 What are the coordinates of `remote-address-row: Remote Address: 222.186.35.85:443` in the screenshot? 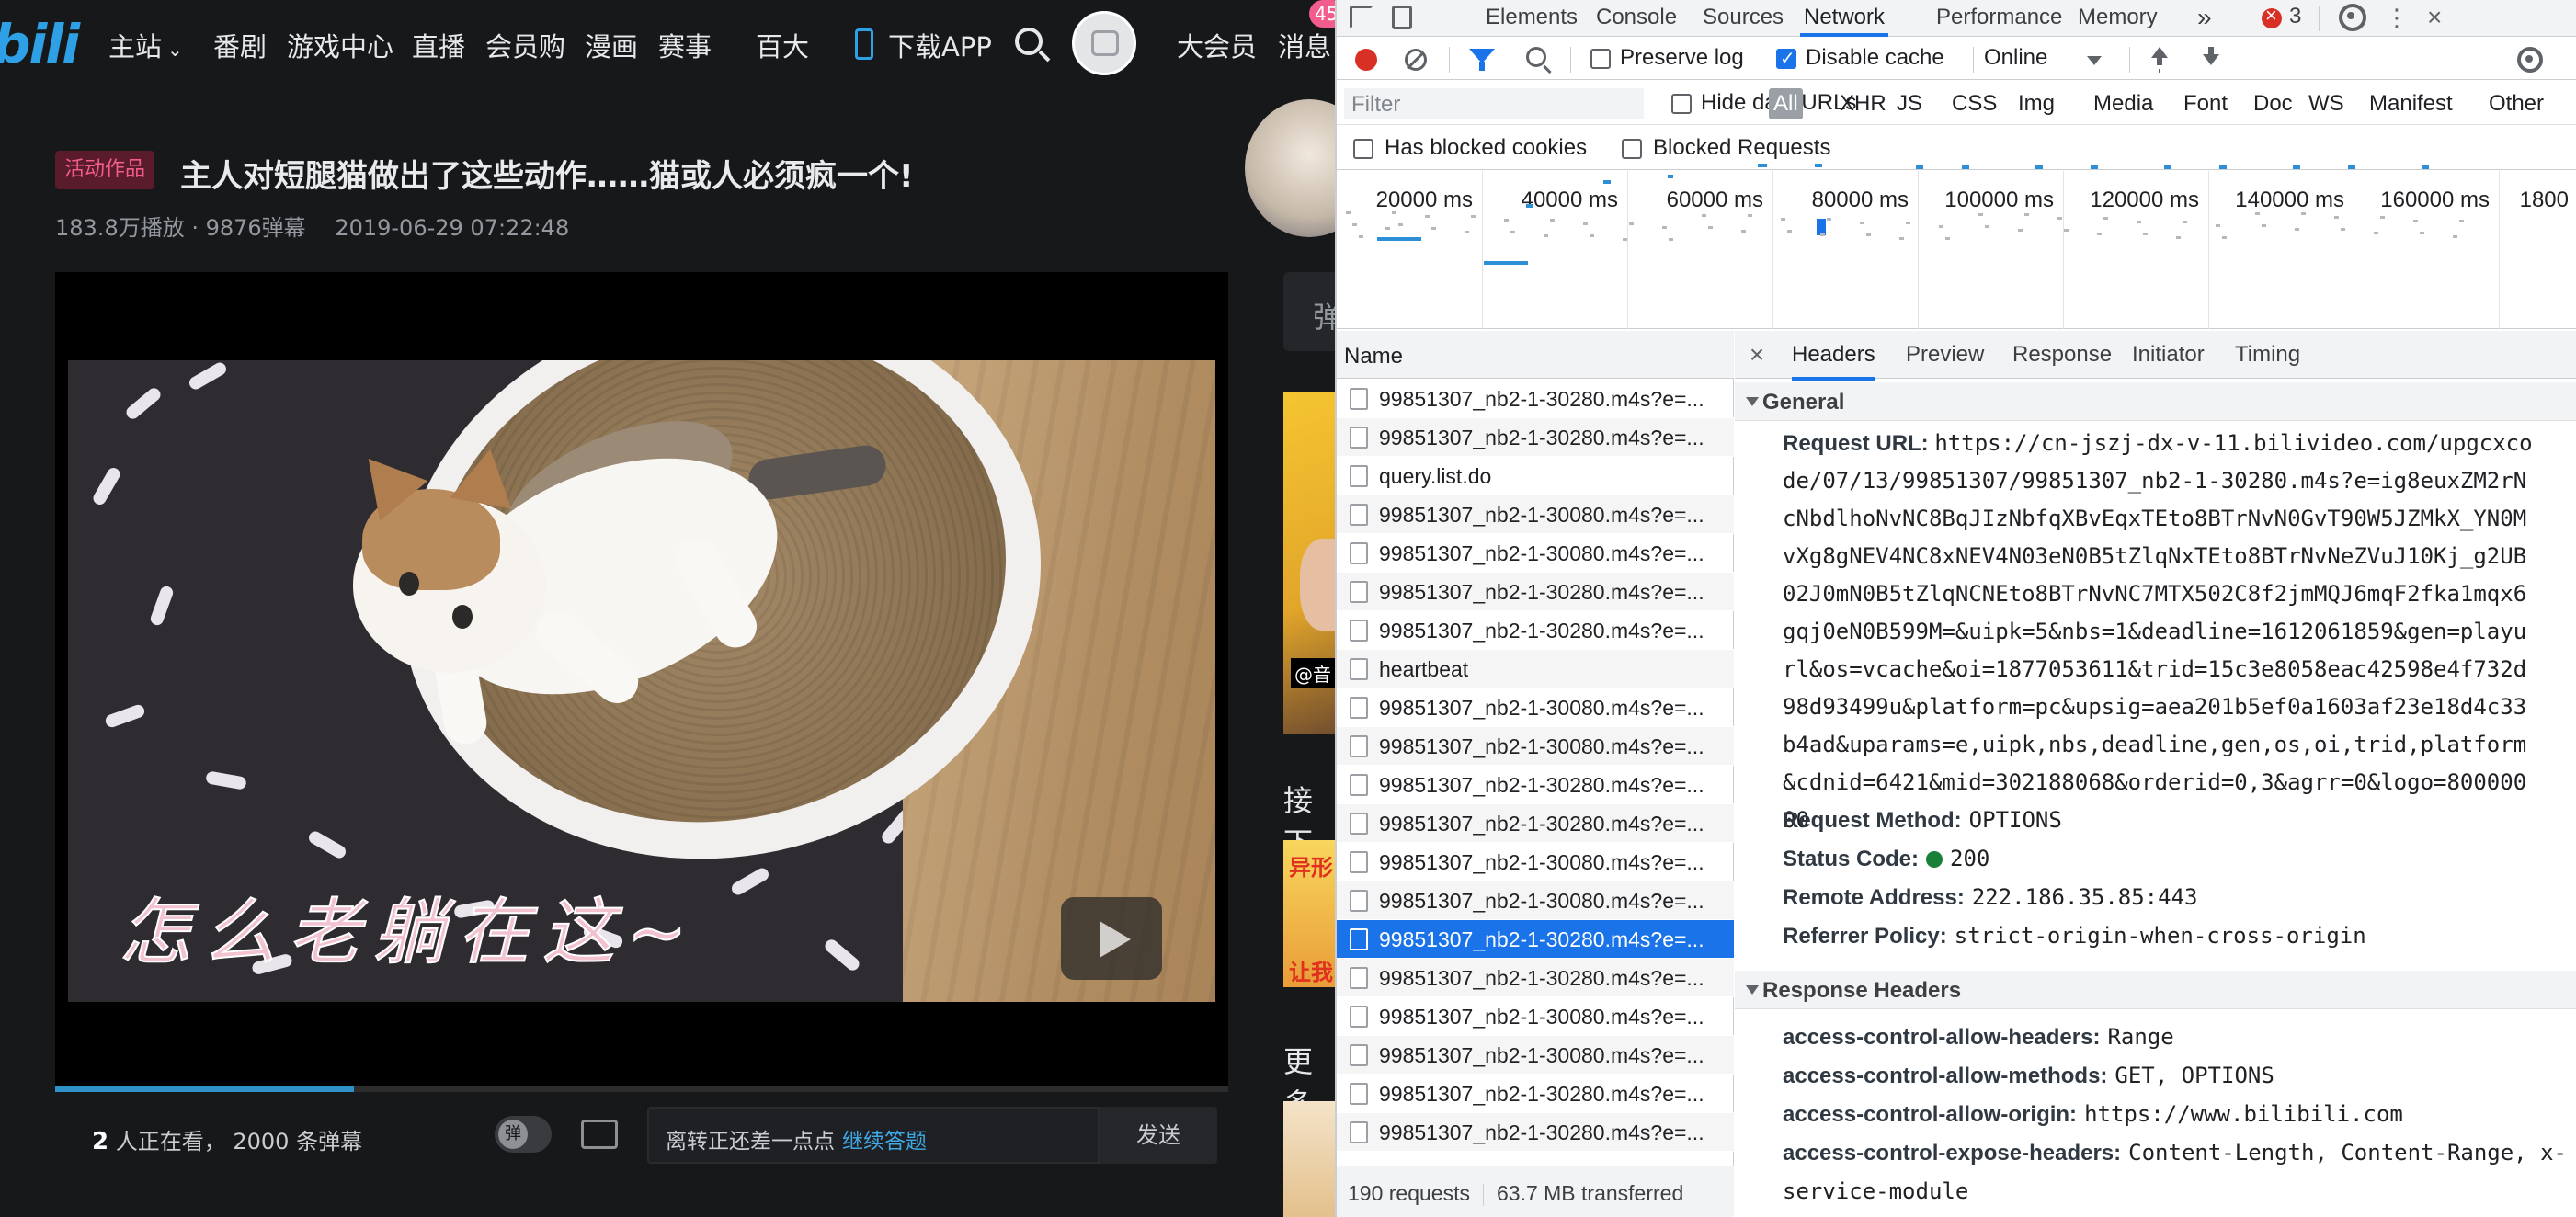 It's located at (2178, 898).